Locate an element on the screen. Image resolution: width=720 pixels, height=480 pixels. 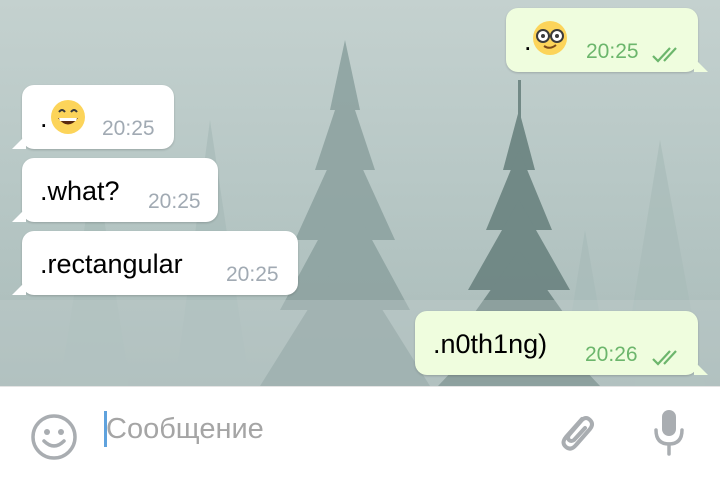
grinning-face-icon is located at coordinates (68, 117).